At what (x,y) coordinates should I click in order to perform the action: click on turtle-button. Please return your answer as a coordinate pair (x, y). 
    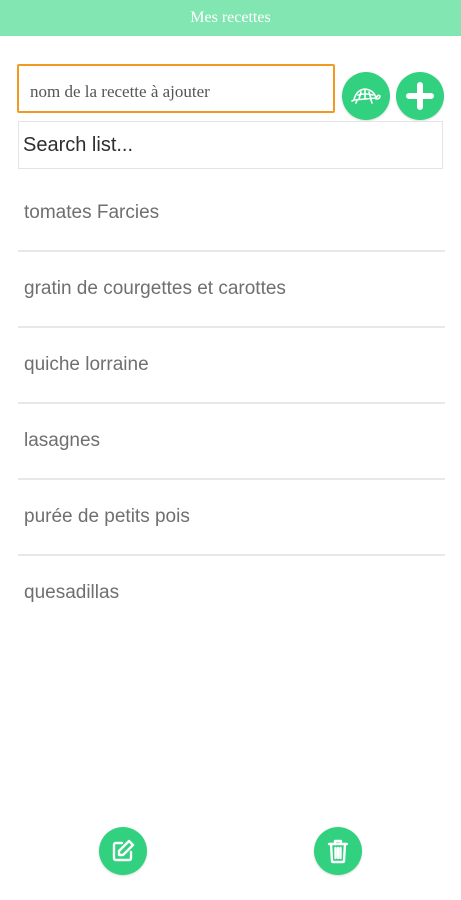
    Looking at the image, I should click on (366, 96).